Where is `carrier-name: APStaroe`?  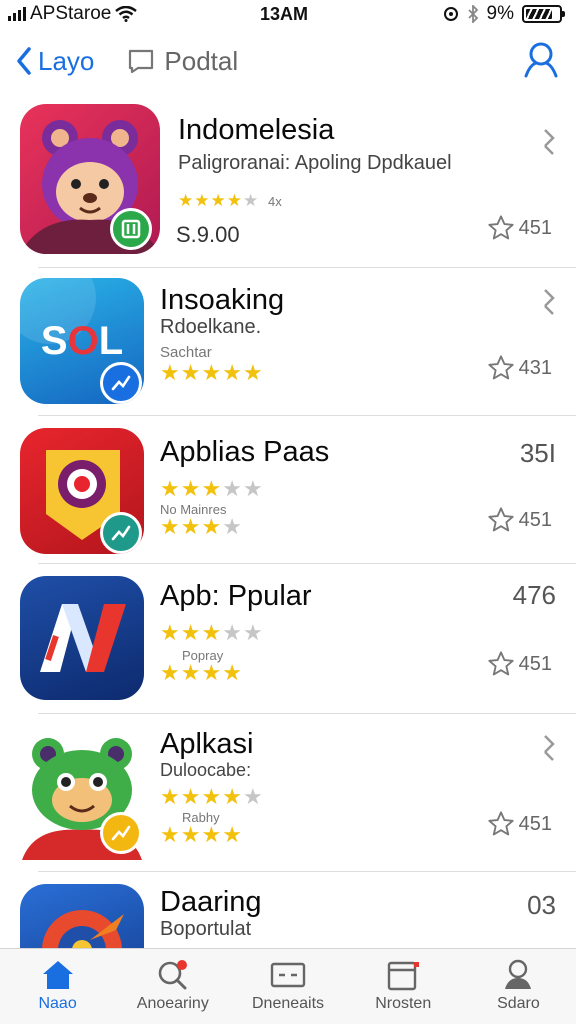
carrier-name: APStaroe is located at coordinates (71, 13).